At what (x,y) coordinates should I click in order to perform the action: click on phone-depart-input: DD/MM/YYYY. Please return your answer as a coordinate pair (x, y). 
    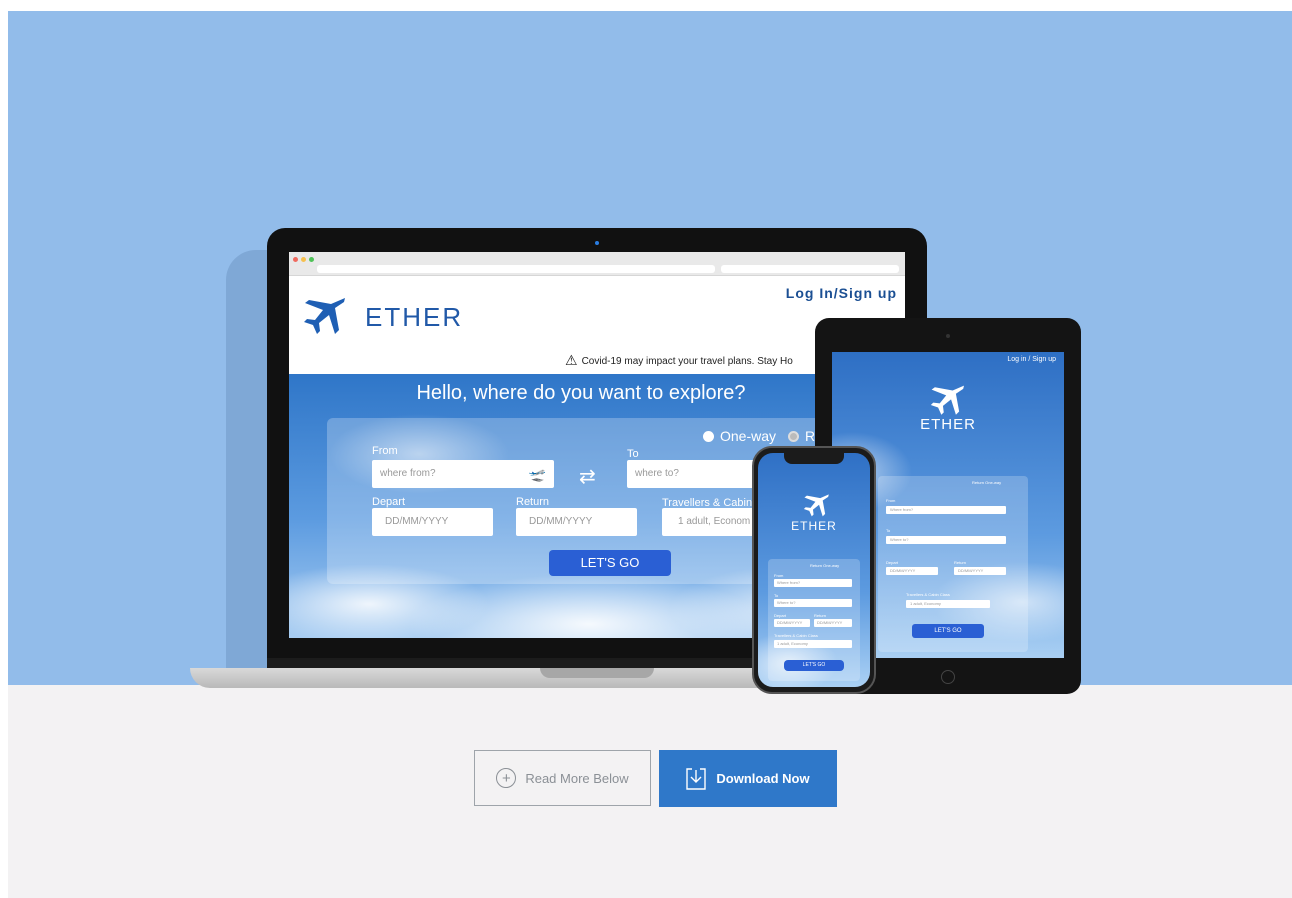
    Looking at the image, I should click on (792, 623).